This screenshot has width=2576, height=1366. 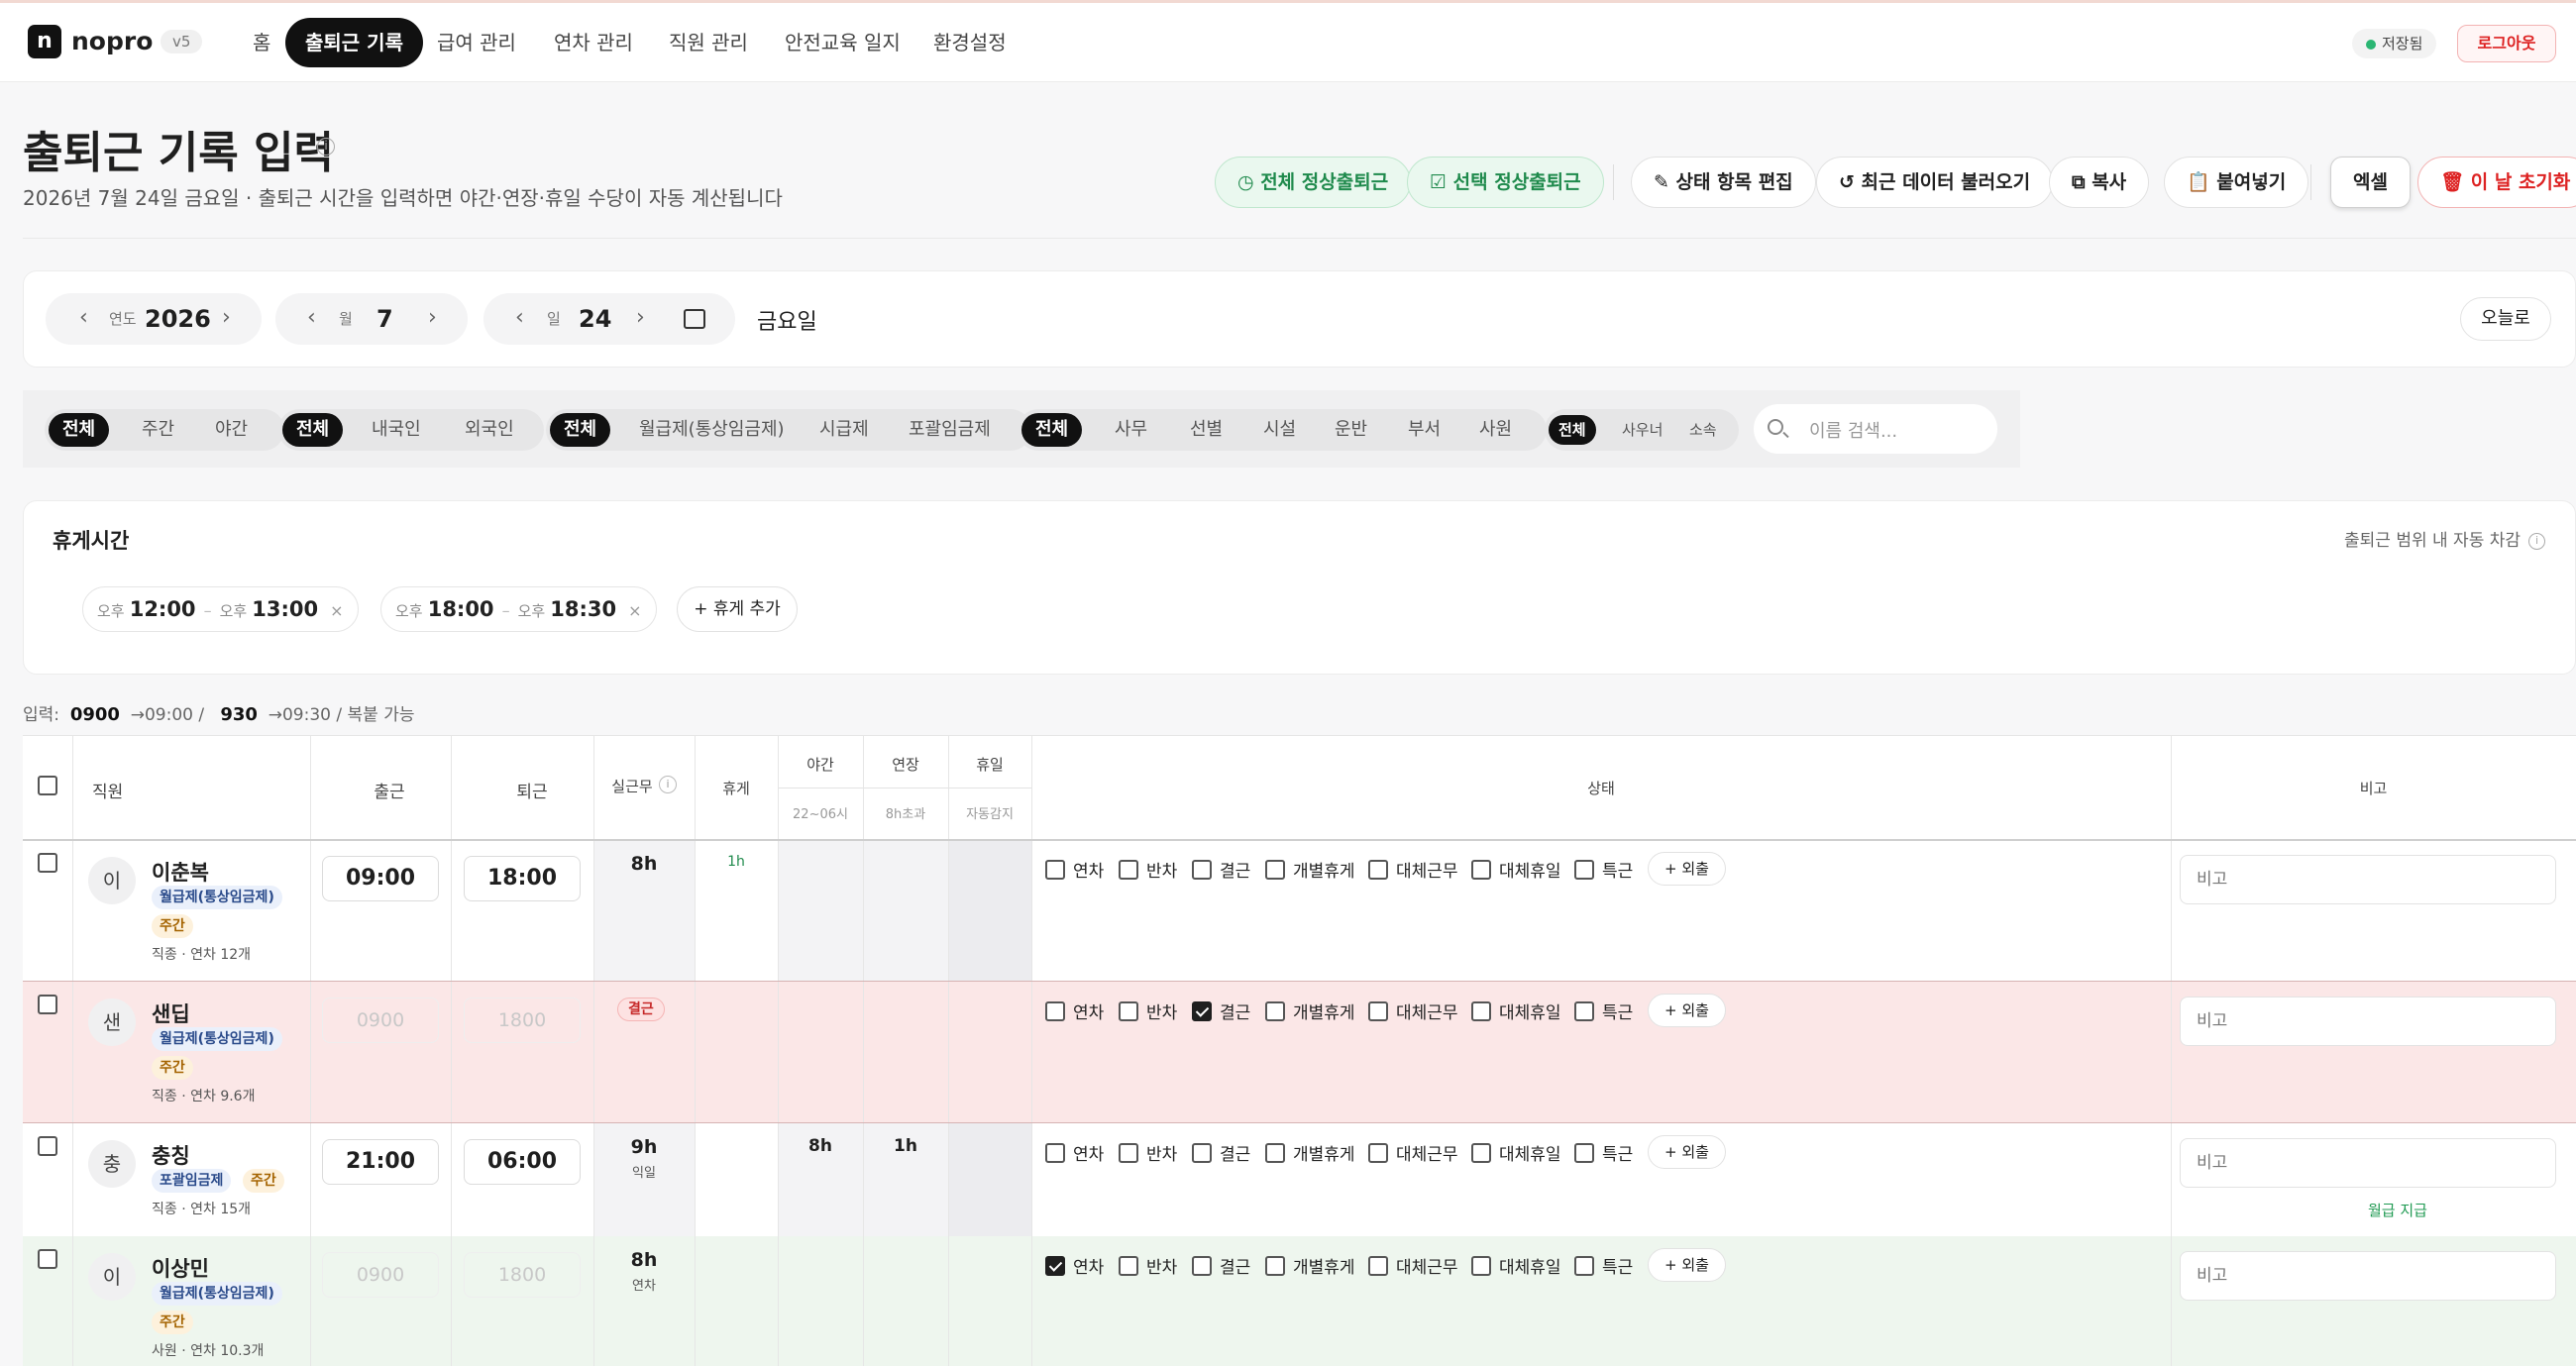 I want to click on excel-button: 엑셀, so click(x=2370, y=182).